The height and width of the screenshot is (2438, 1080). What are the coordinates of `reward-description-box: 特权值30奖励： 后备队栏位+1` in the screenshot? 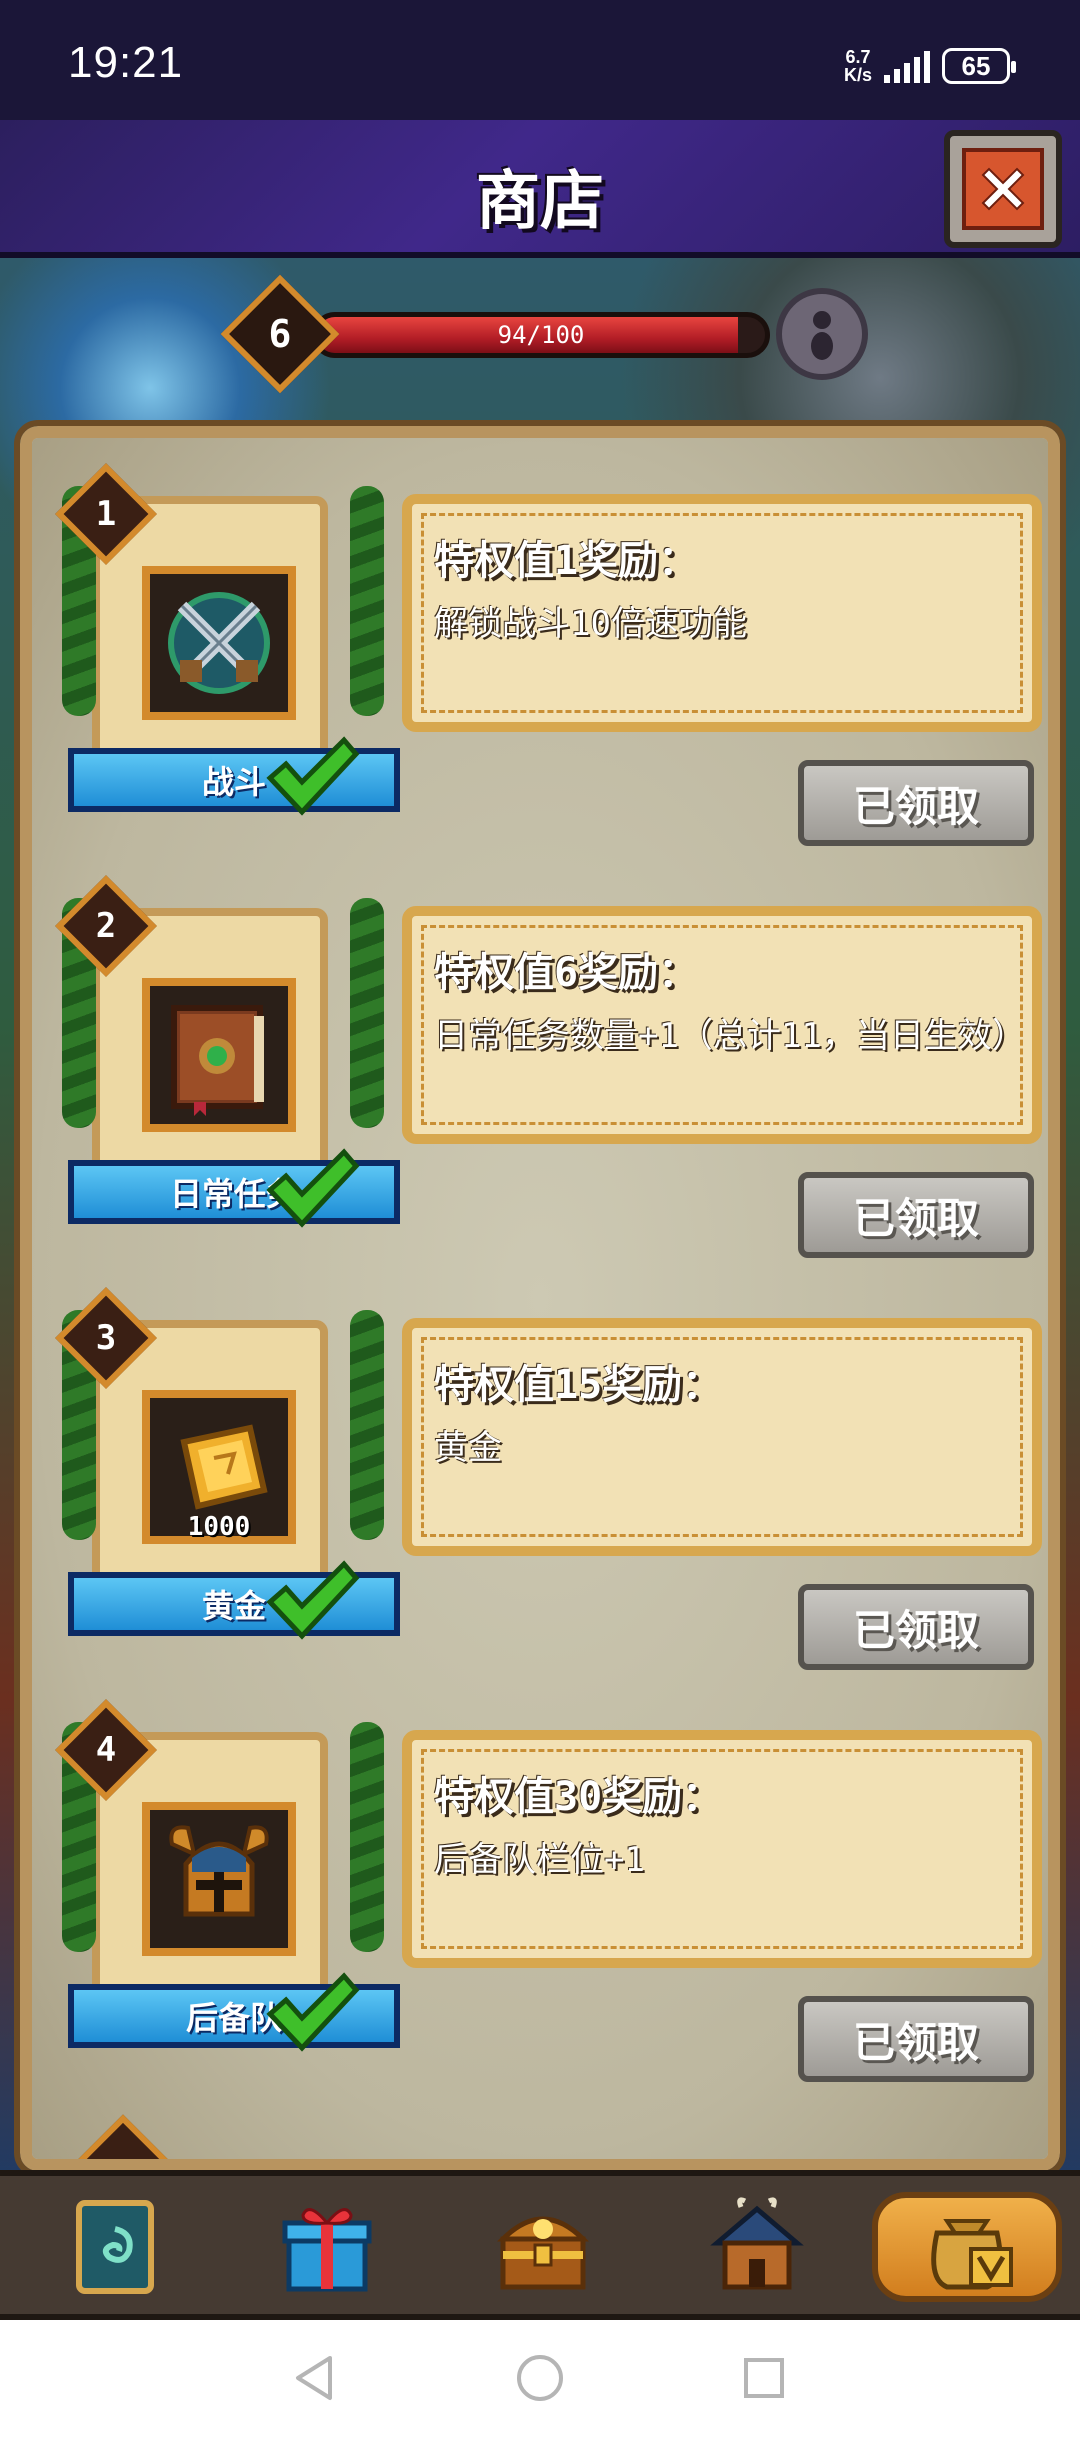 It's located at (722, 1849).